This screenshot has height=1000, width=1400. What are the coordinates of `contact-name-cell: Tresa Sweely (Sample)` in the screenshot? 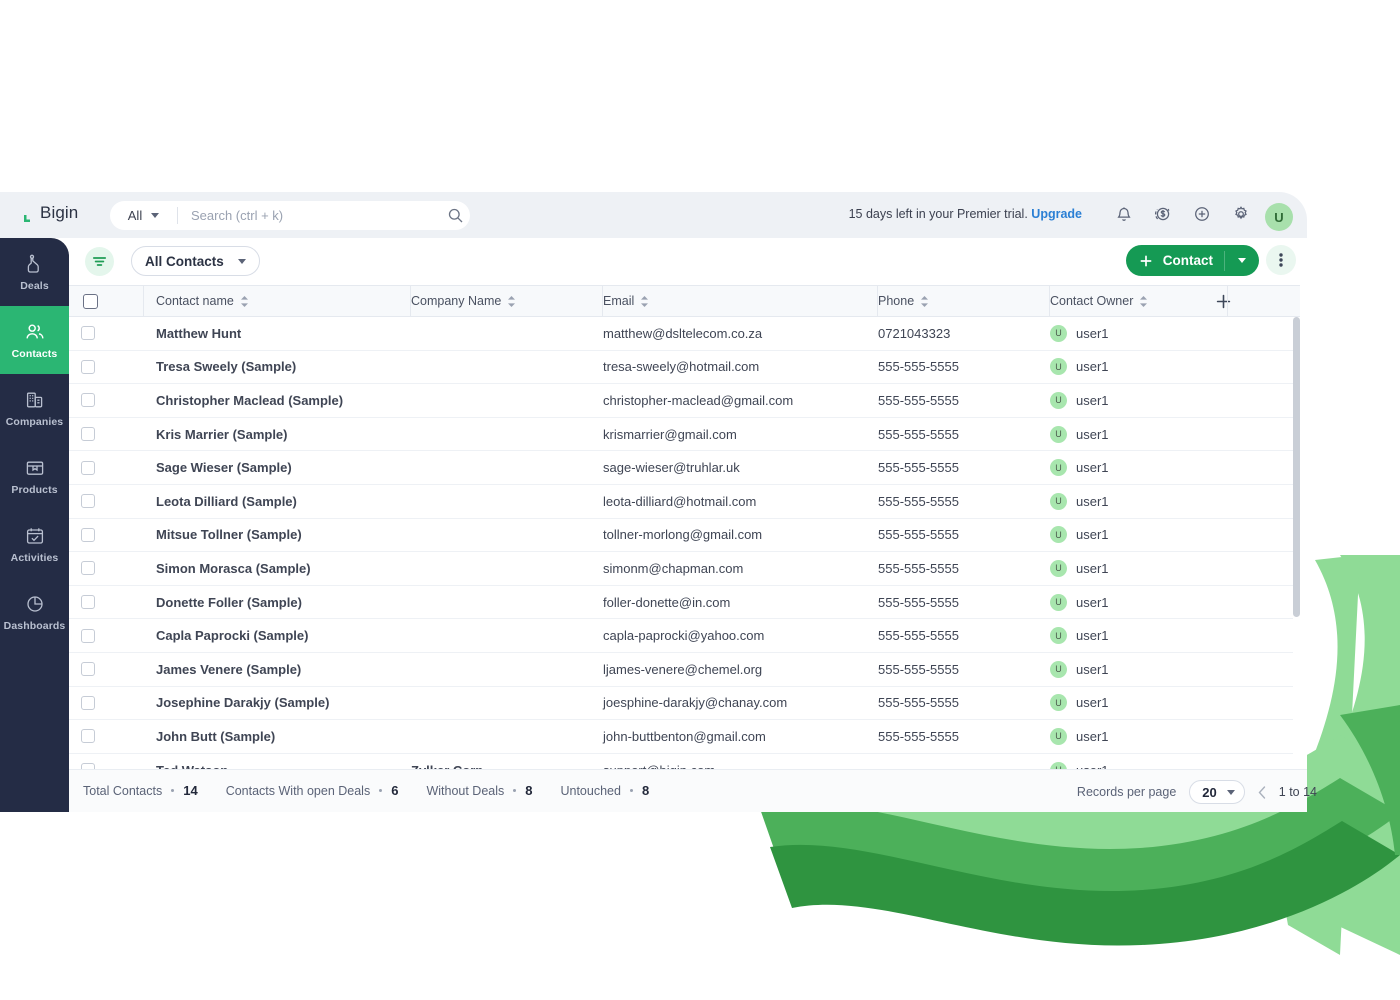 It's located at (271, 367).